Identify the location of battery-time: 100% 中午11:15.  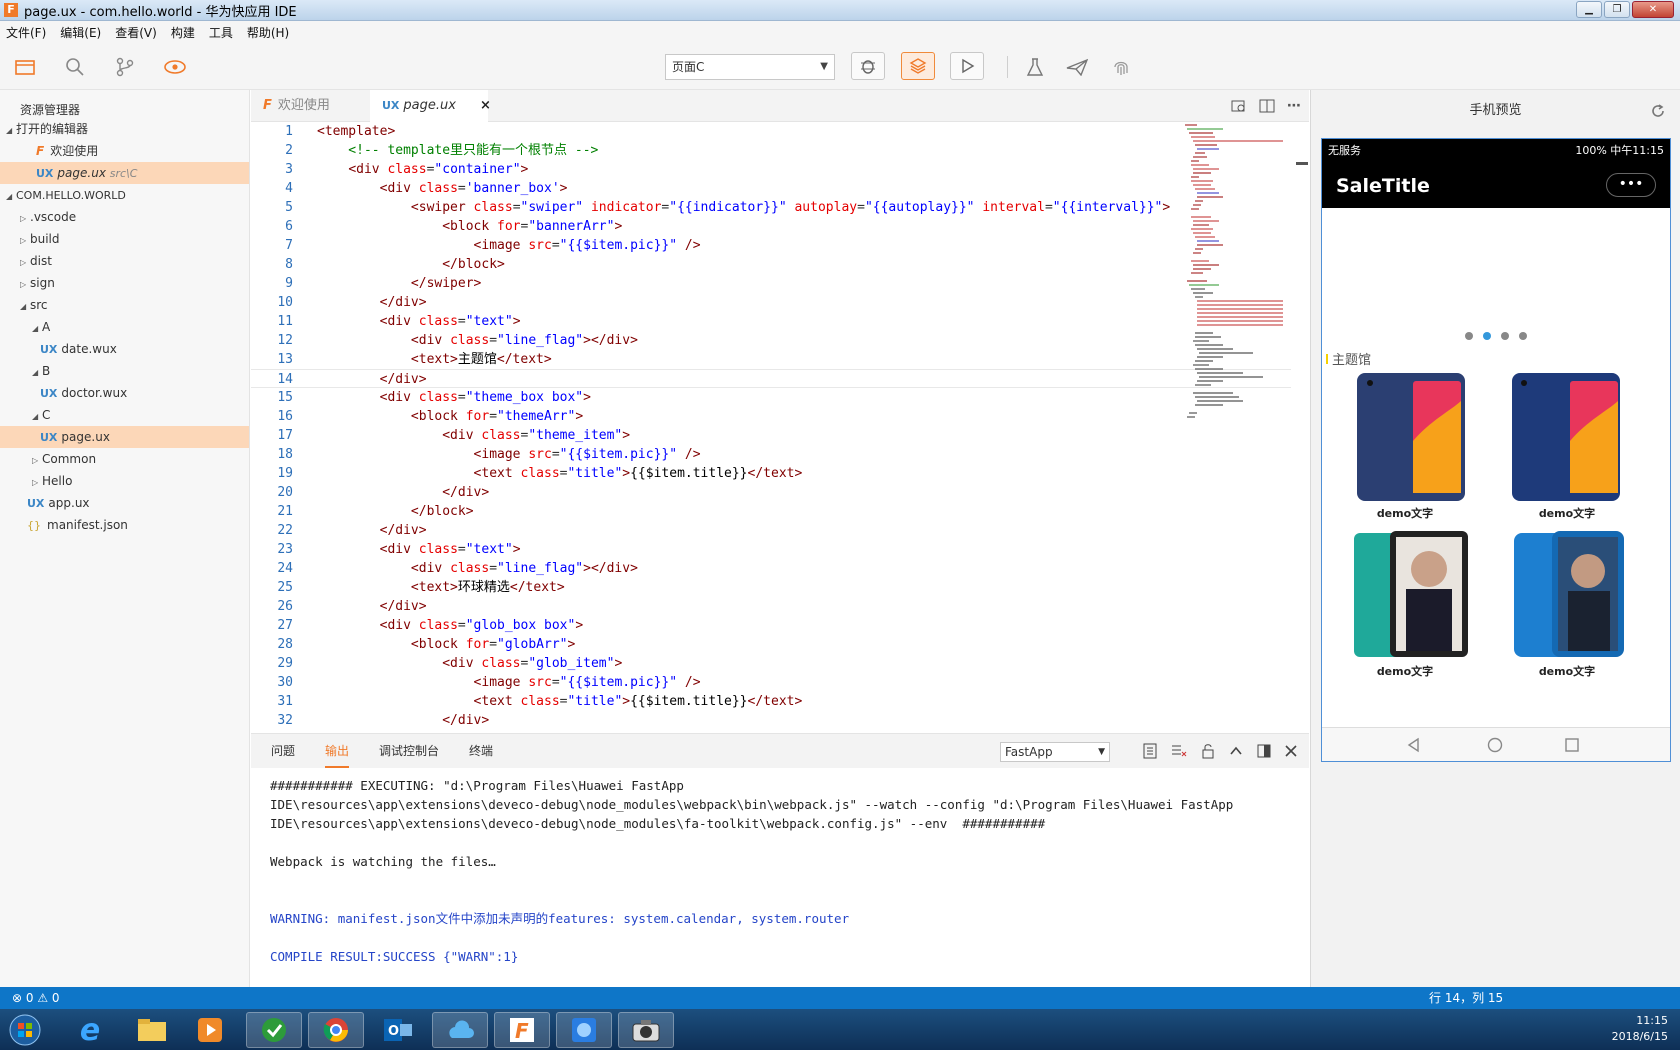
(1619, 150).